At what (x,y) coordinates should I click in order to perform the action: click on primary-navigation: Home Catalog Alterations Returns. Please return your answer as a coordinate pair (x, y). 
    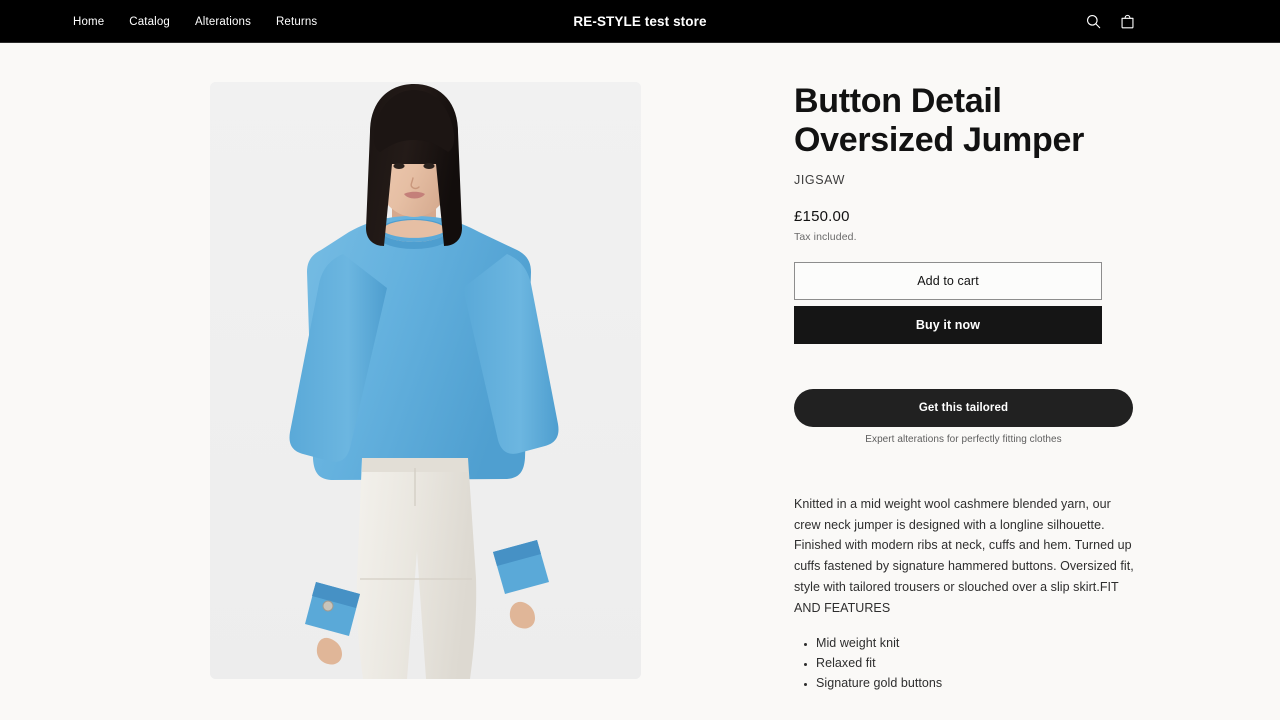
    Looking at the image, I should click on (158, 21).